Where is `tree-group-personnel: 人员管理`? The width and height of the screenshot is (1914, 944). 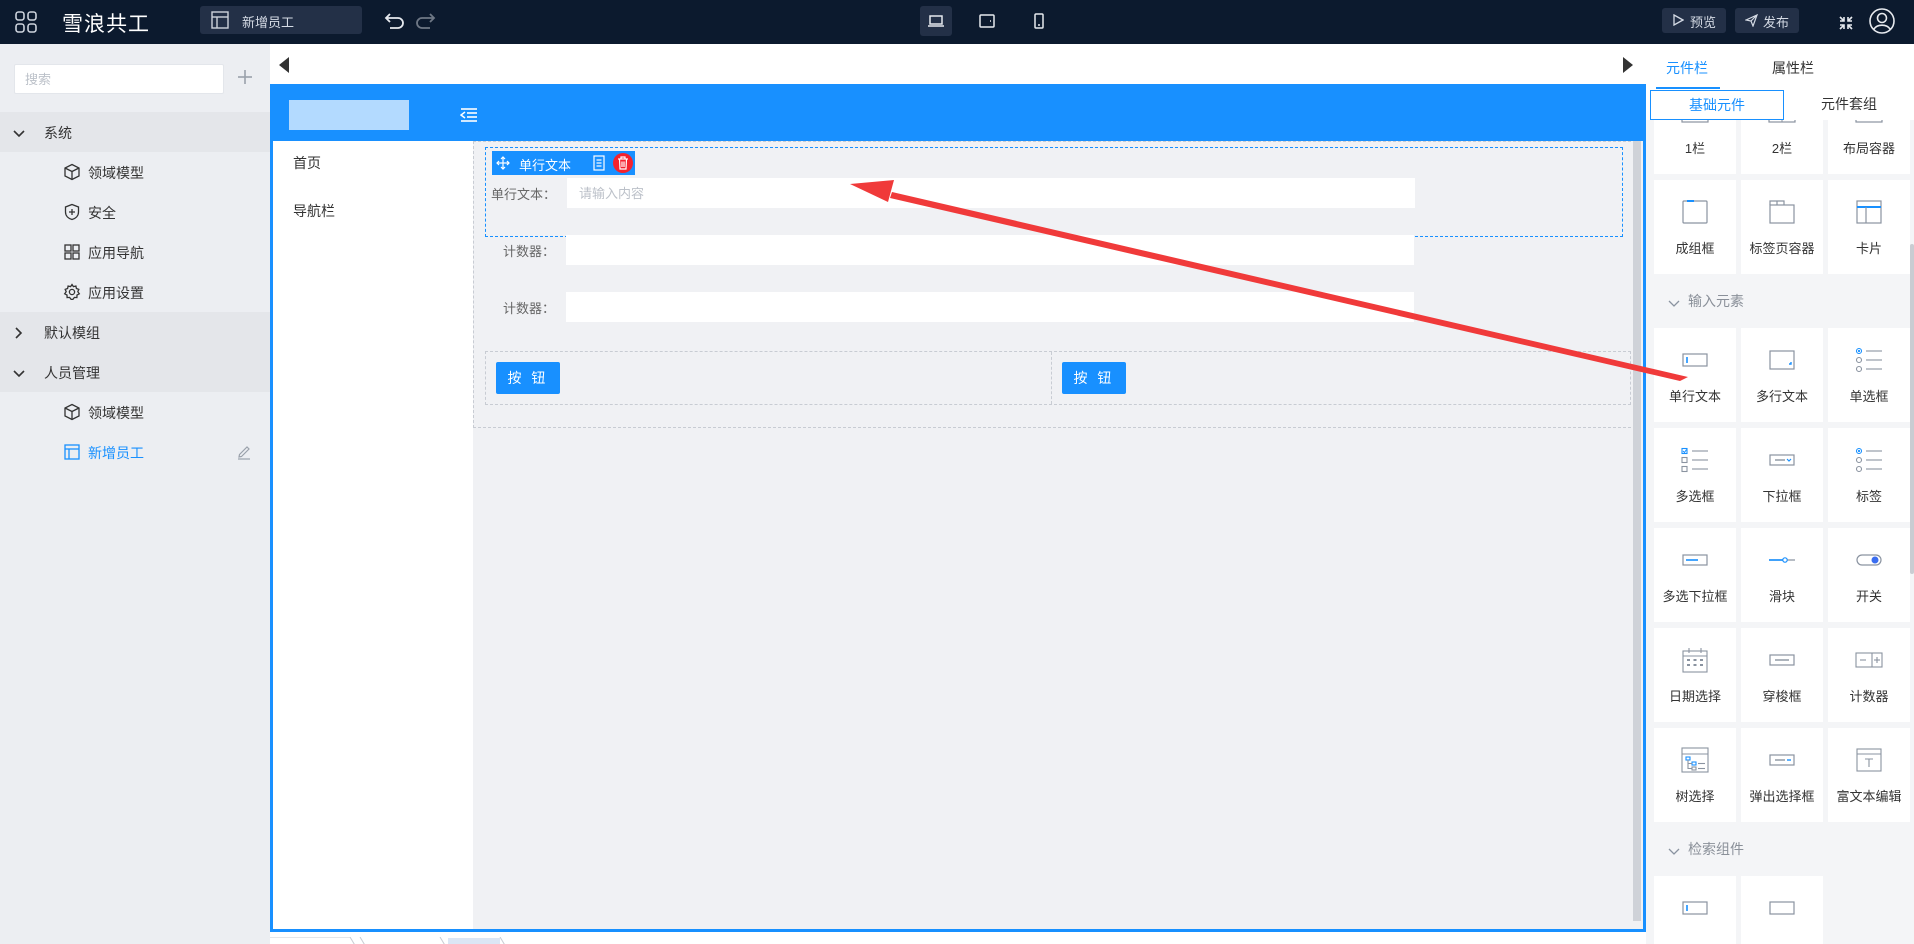 tree-group-personnel: 人员管理 is located at coordinates (135, 372).